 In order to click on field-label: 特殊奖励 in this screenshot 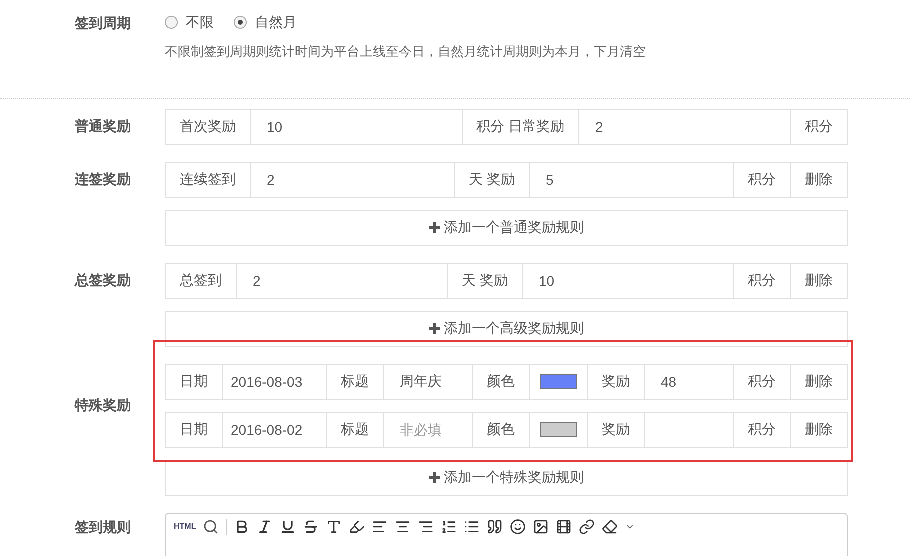, I will do `click(103, 405)`.